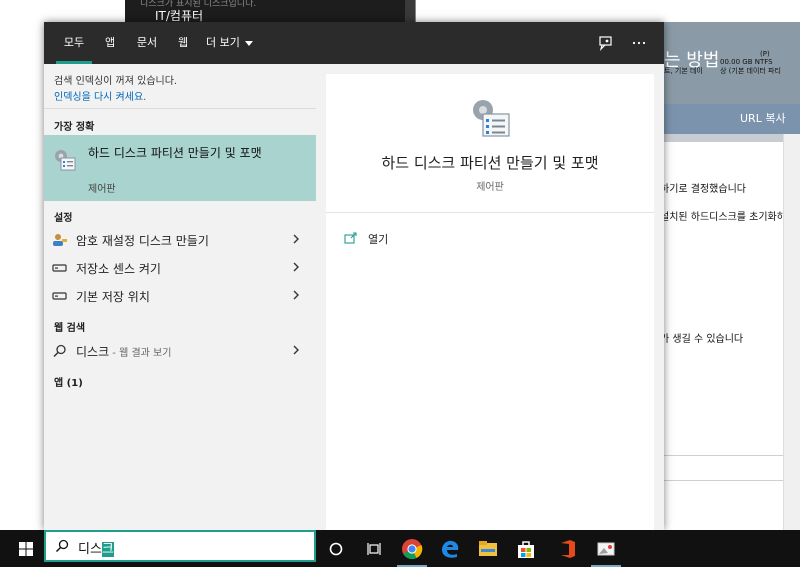 The width and height of the screenshot is (800, 567). I want to click on search-query-text: 디스크, so click(96, 547).